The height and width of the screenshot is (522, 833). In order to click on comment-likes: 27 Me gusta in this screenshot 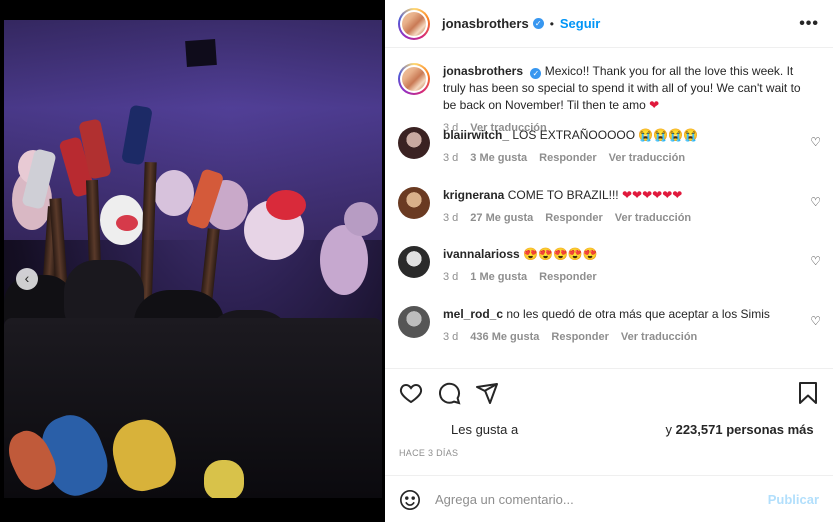, I will do `click(501, 218)`.